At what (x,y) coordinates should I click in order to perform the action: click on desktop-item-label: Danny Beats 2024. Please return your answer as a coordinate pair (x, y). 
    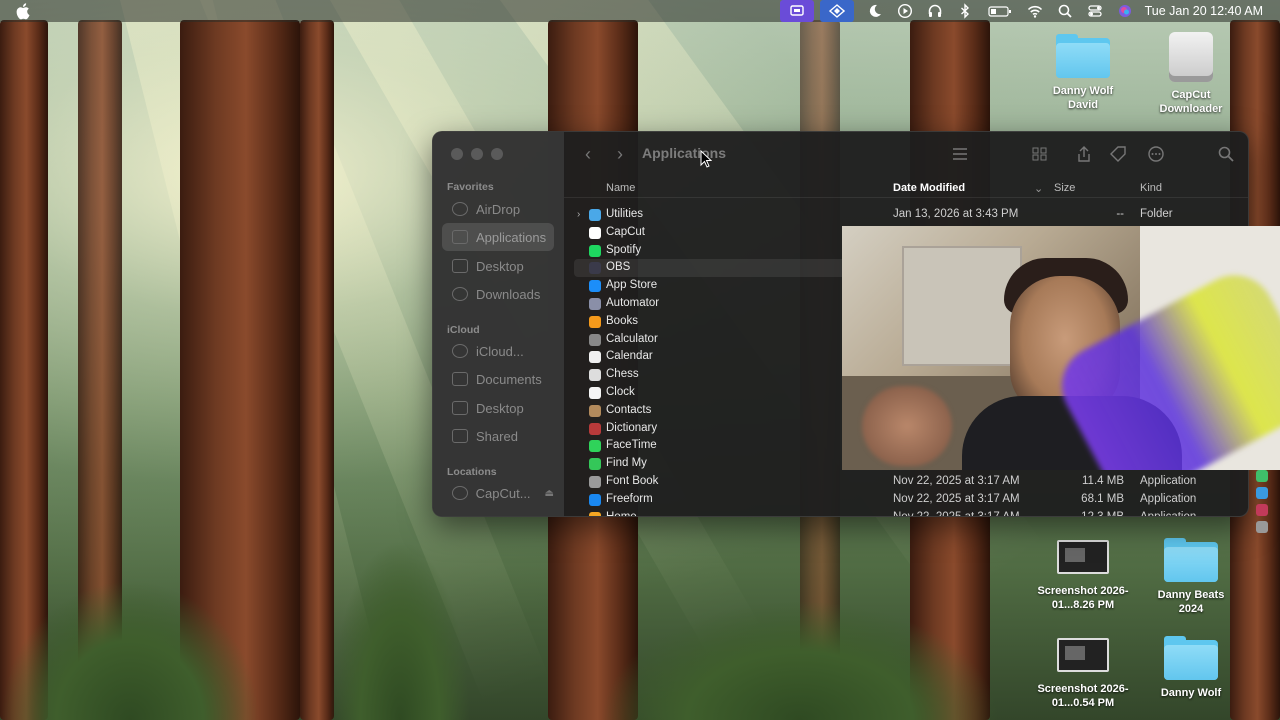
    Looking at the image, I should click on (1191, 602).